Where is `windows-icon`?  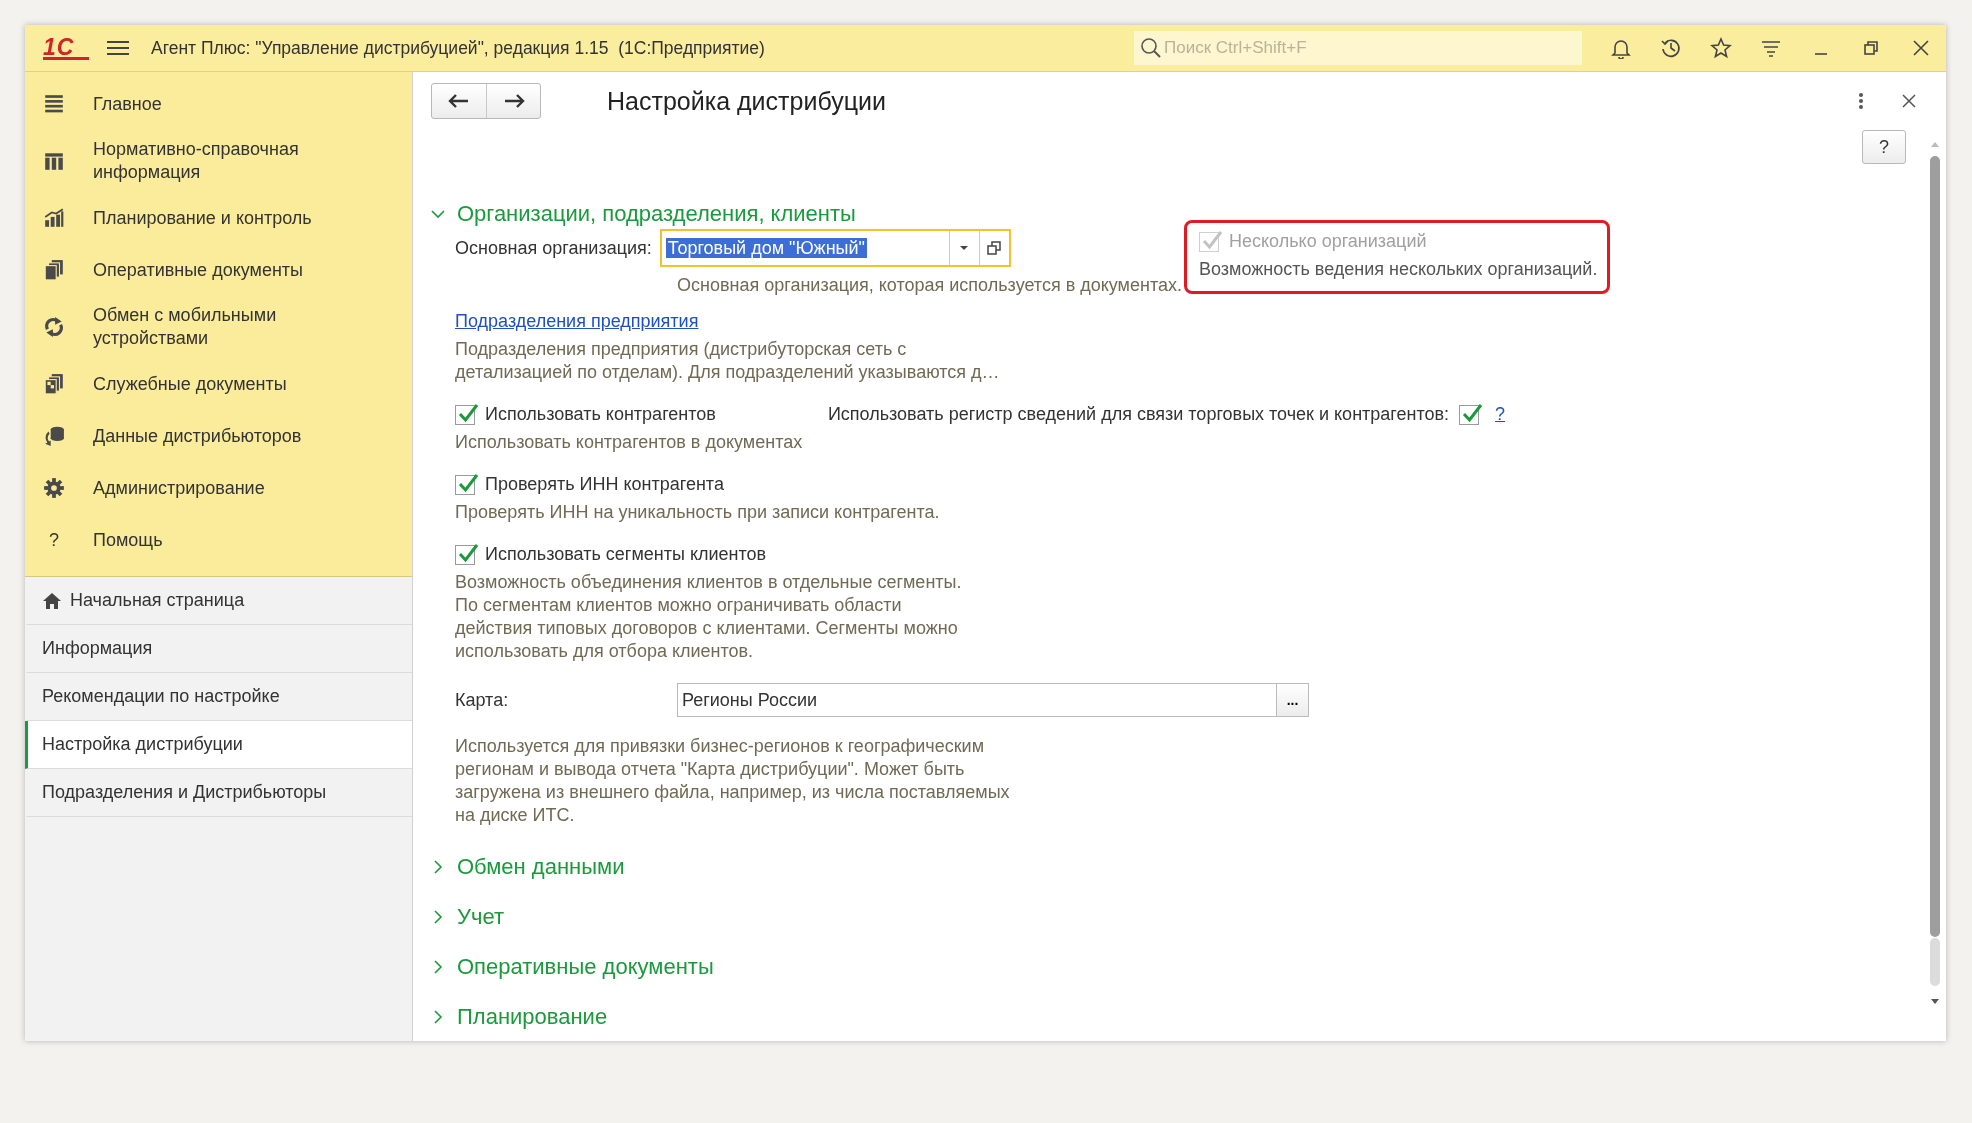 windows-icon is located at coordinates (994, 248).